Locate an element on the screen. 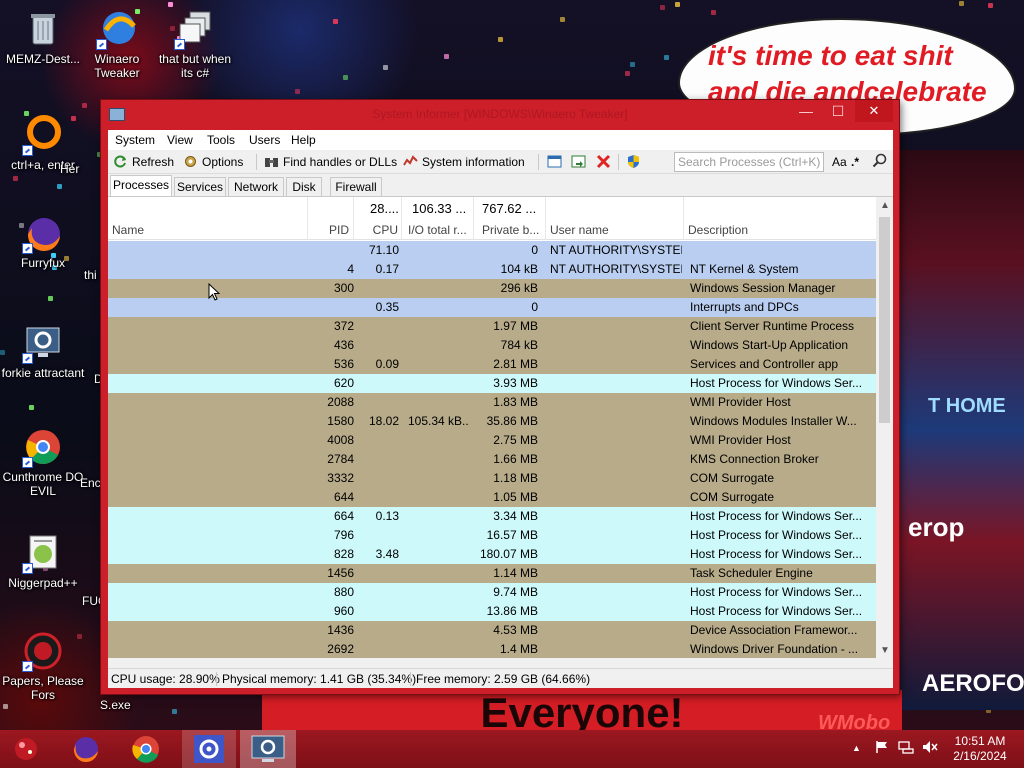  taskbar-chrome is located at coordinates (146, 749).